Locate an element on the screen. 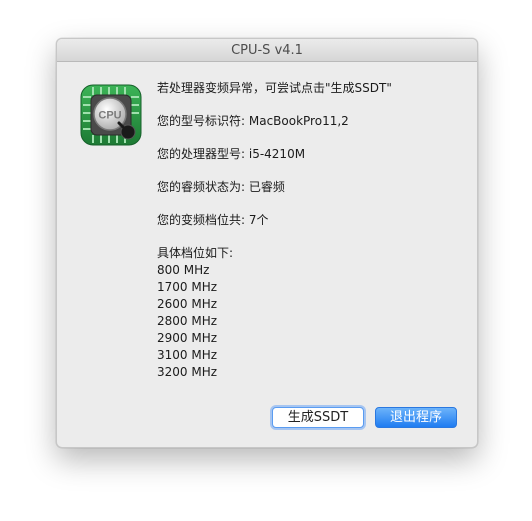  frequency-item: 2800 MHz is located at coordinates (187, 321).